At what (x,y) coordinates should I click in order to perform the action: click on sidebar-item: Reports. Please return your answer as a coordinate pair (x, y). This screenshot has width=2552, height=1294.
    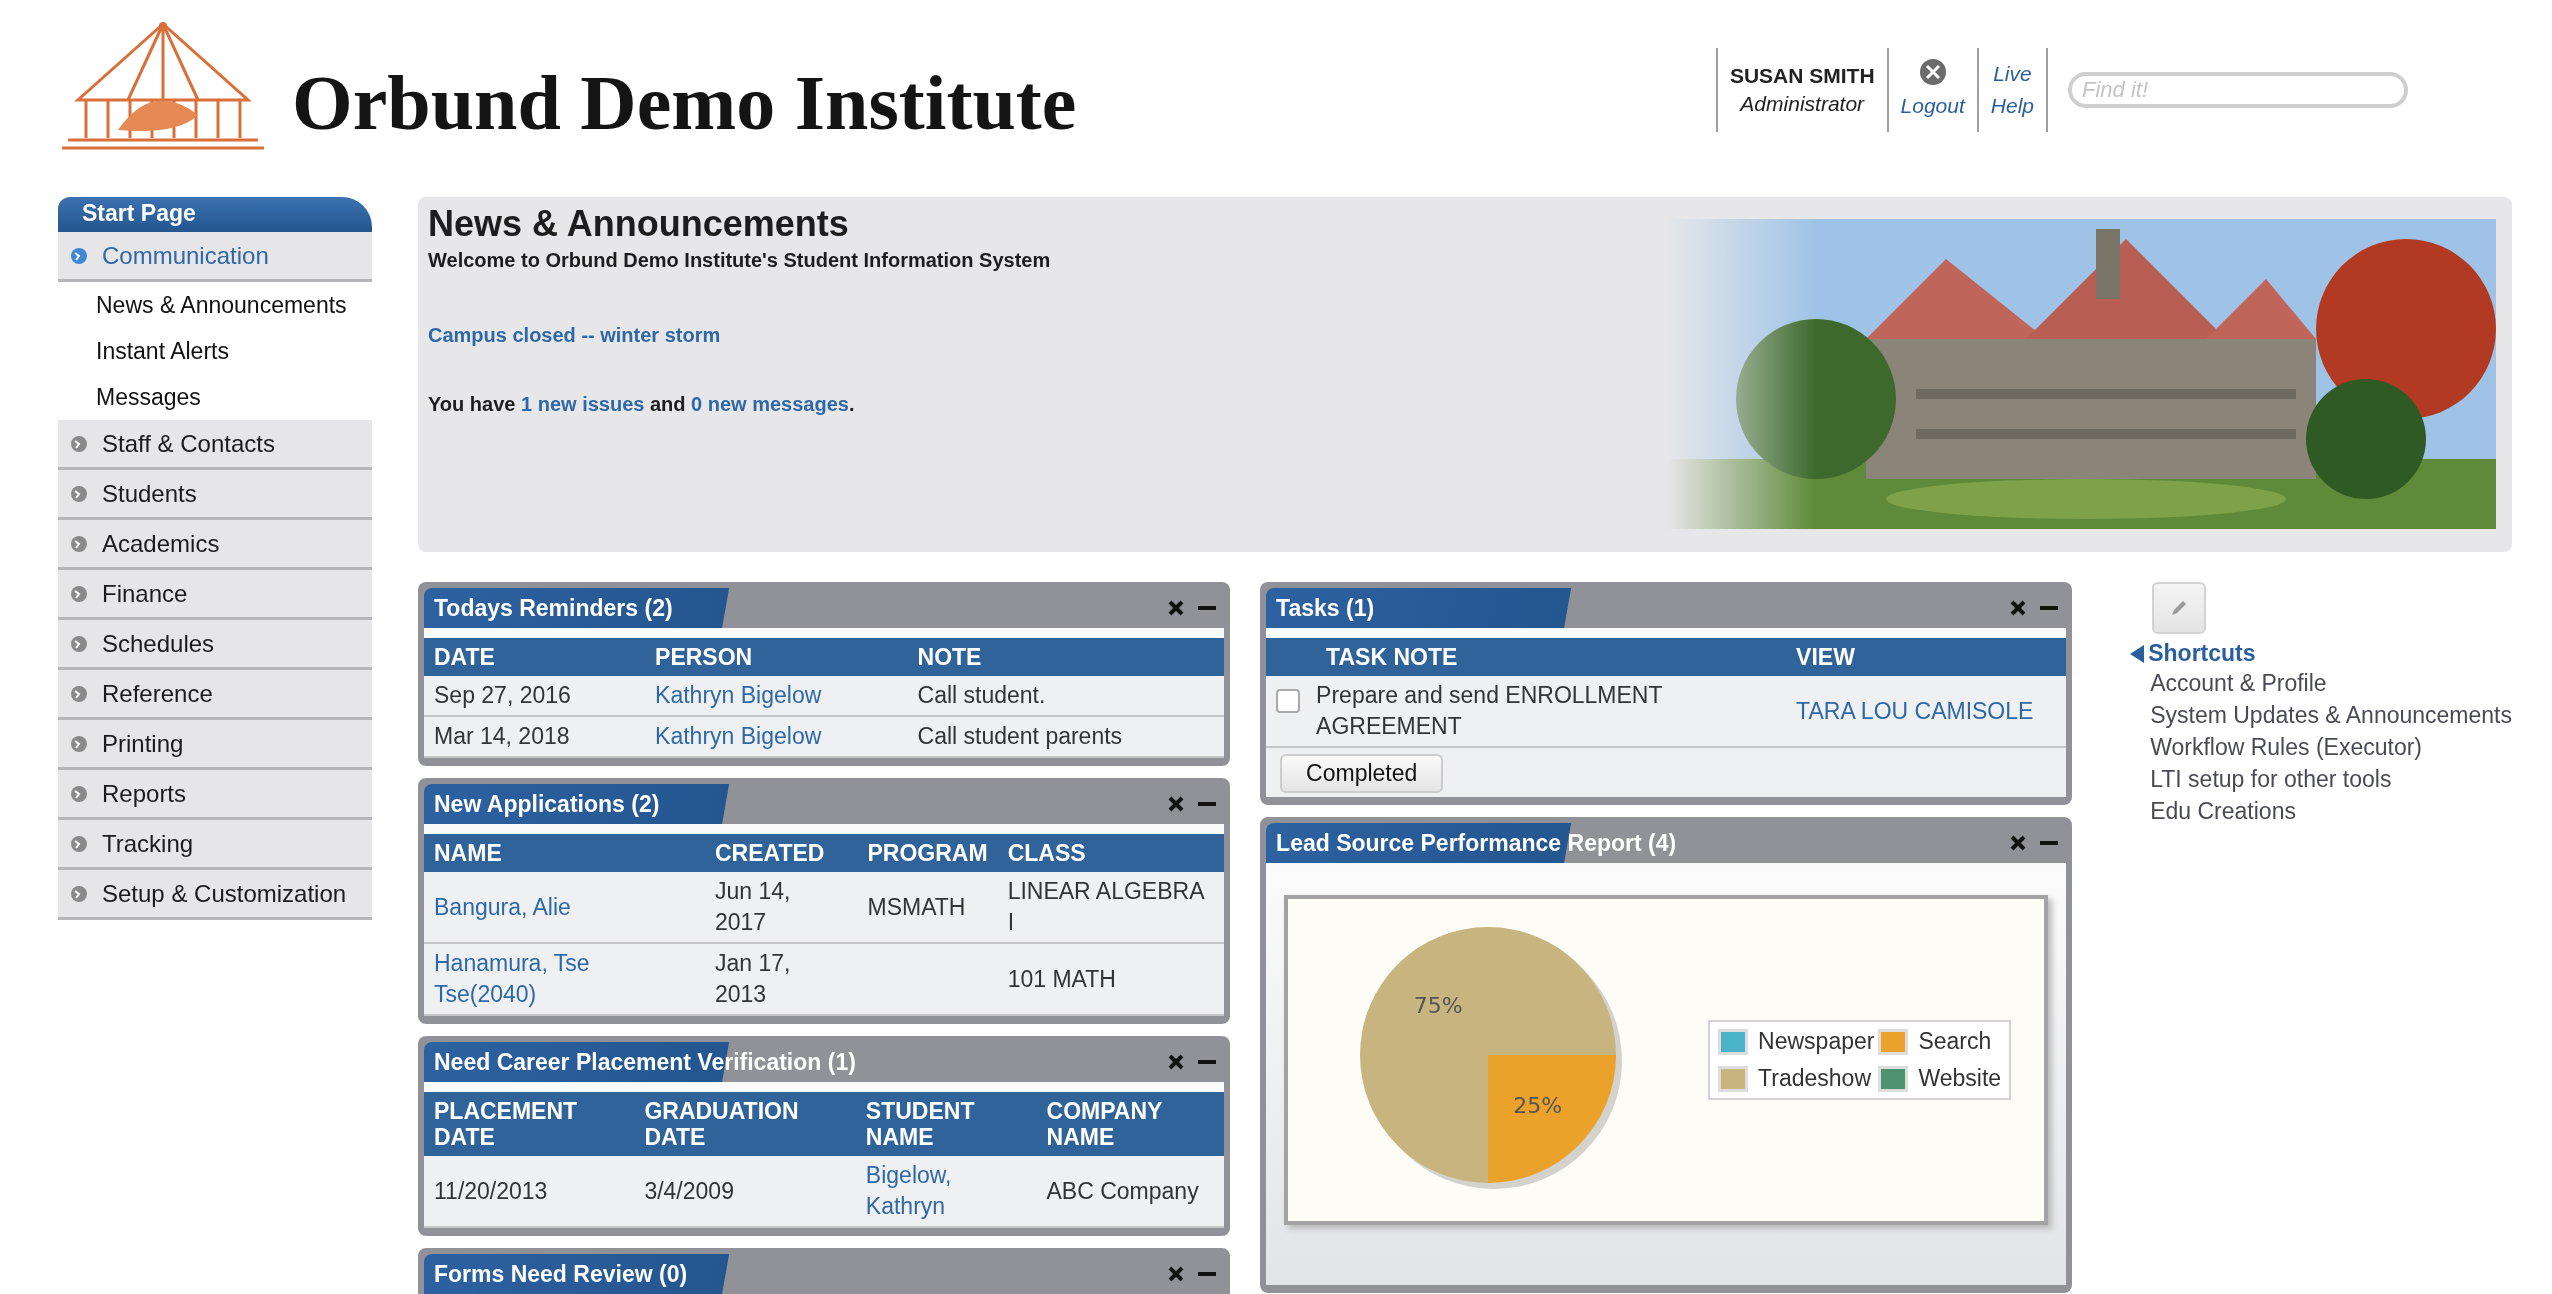
    Looking at the image, I should click on (215, 795).